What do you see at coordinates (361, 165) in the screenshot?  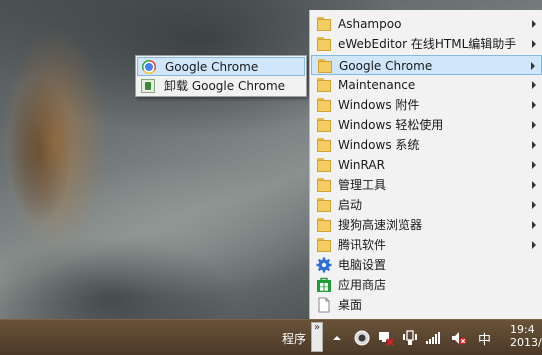 I see `menu-item-label: WinRAR` at bounding box center [361, 165].